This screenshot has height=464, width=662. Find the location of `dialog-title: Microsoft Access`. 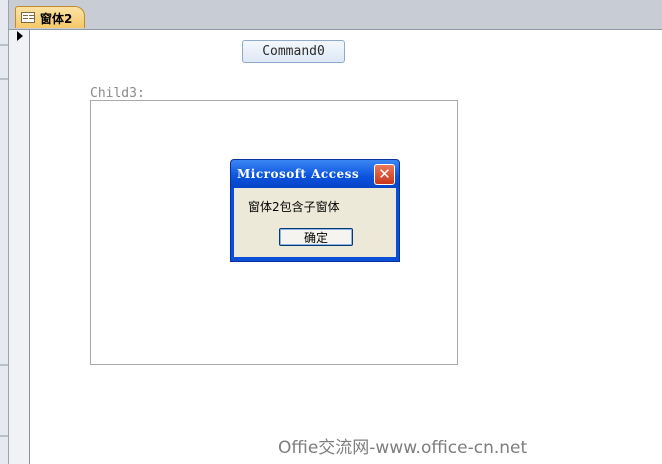

dialog-title: Microsoft Access is located at coordinates (298, 174).